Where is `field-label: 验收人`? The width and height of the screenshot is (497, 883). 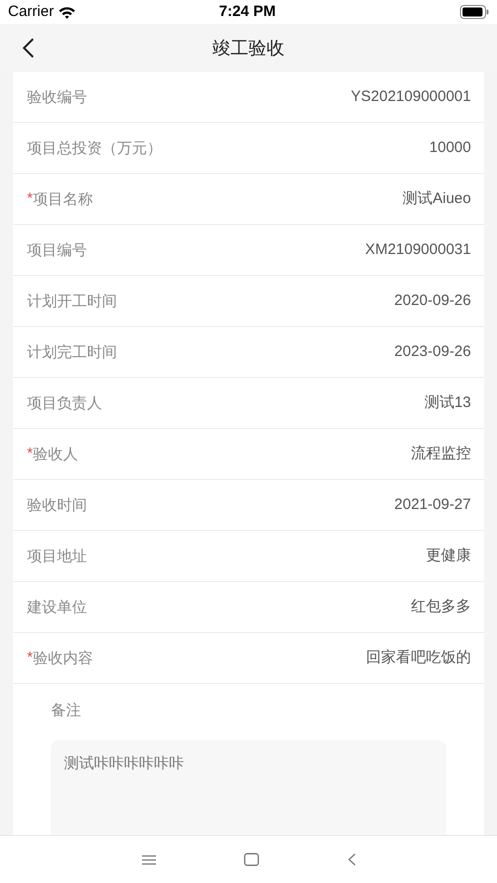 field-label: 验收人 is located at coordinates (55, 454).